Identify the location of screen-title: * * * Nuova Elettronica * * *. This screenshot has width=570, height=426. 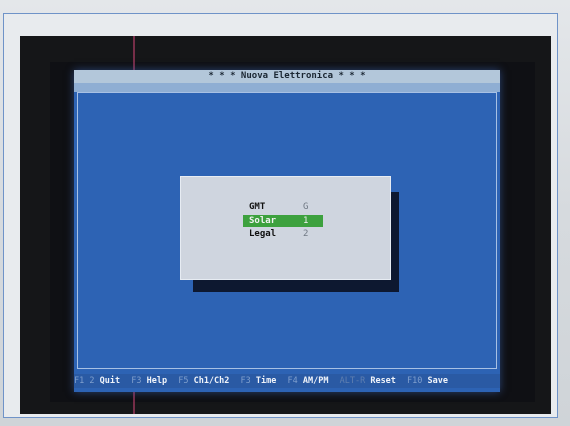
(287, 76).